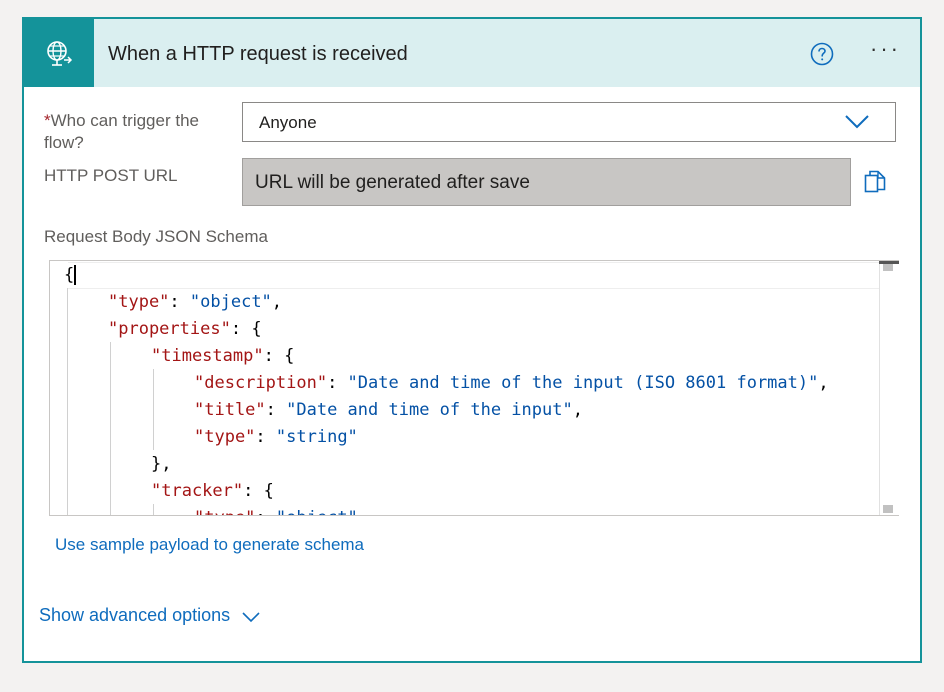 This screenshot has width=944, height=692. Describe the element at coordinates (388, 410) in the screenshot. I see `code-line: "title": "Date and time of the input",` at that location.